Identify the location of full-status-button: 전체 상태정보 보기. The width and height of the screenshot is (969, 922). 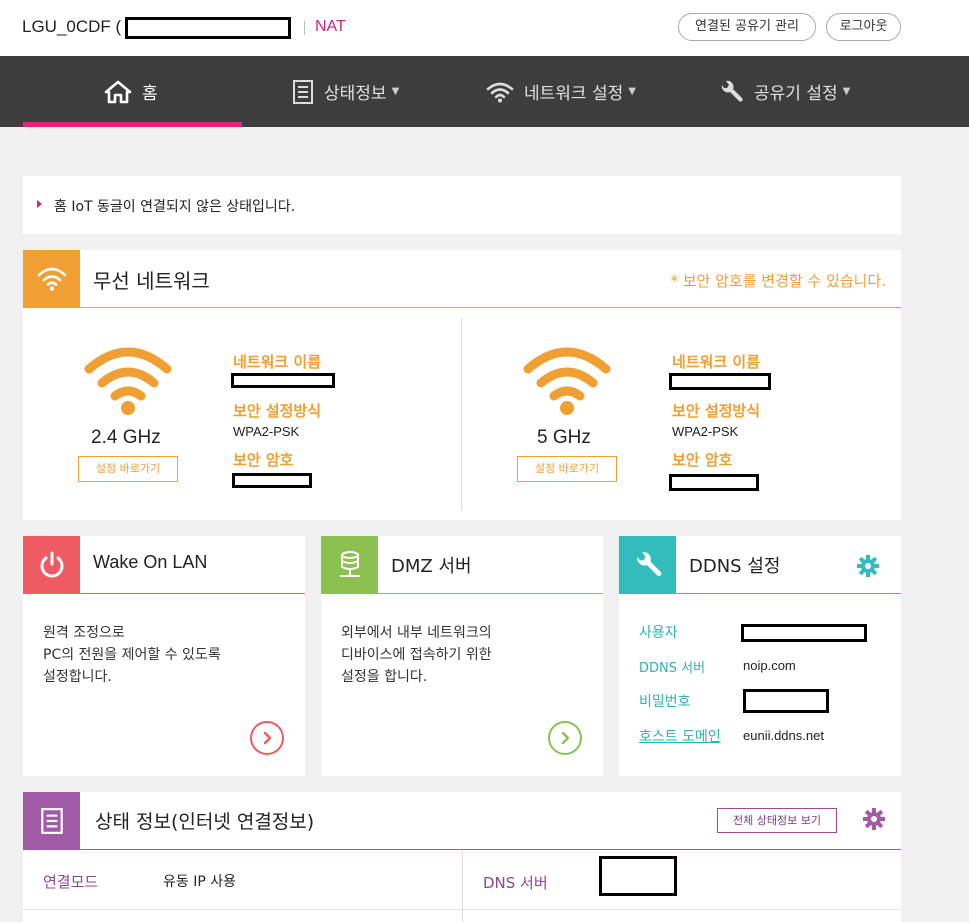
(777, 820).